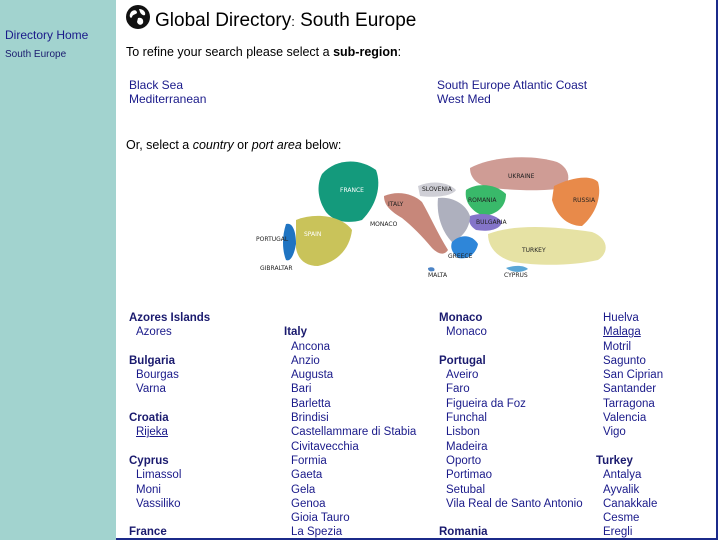 This screenshot has height=540, width=720. I want to click on port-bari: Bari, so click(359, 389).